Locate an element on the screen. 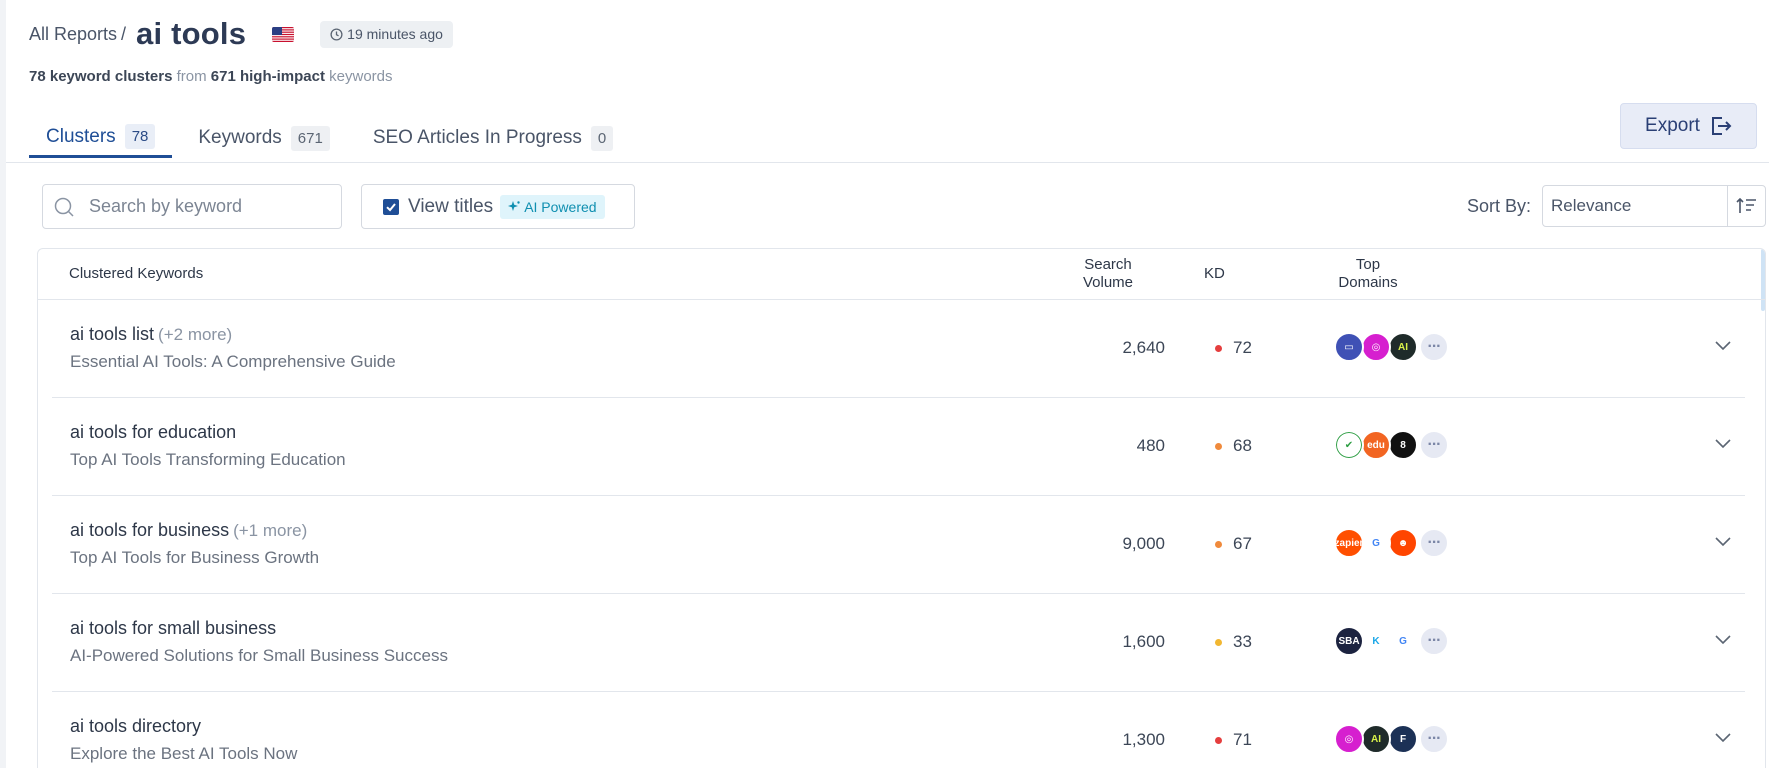  search-volume: 480 is located at coordinates (1150, 445).